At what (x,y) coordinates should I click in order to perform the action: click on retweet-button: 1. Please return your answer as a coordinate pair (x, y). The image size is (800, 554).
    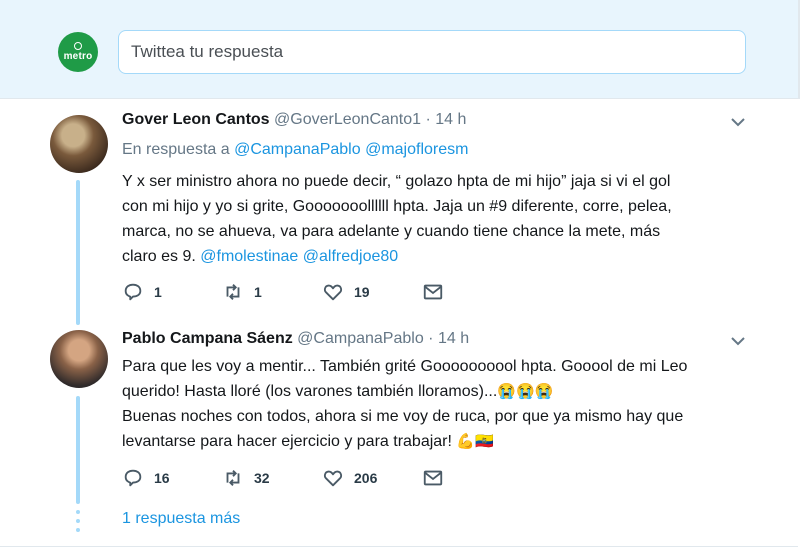
    Looking at the image, I should click on (272, 292).